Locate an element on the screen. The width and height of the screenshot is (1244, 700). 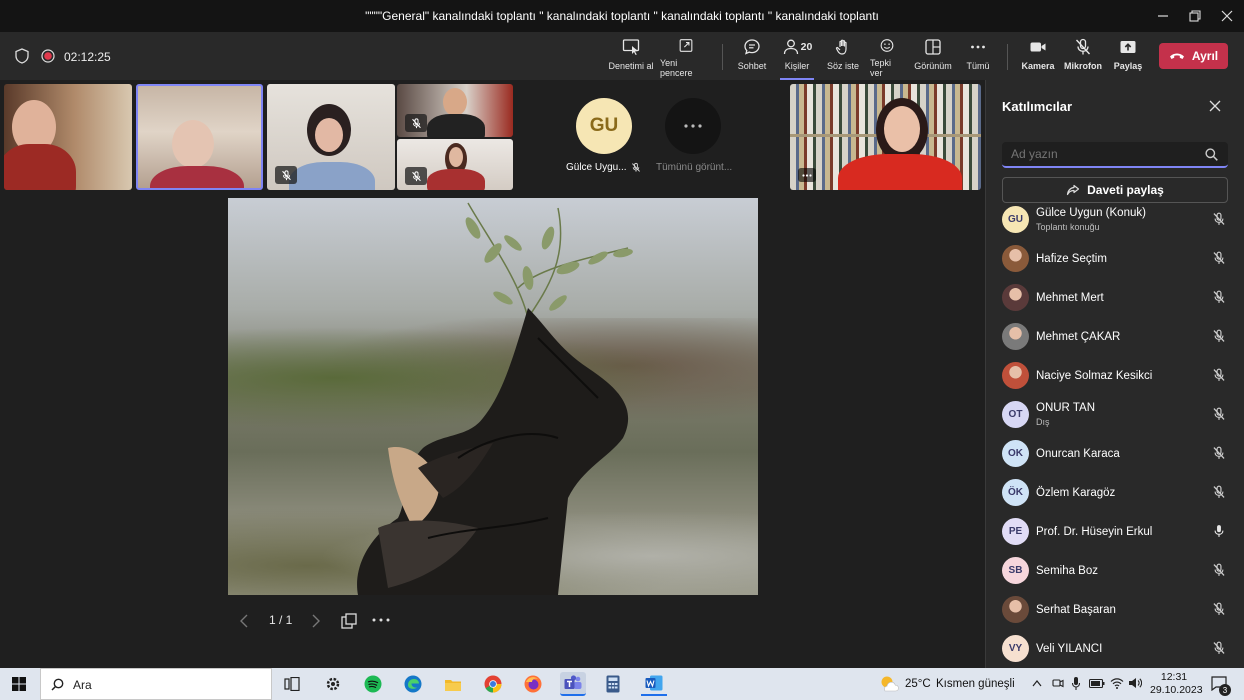
teams-app is located at coordinates (573, 684).